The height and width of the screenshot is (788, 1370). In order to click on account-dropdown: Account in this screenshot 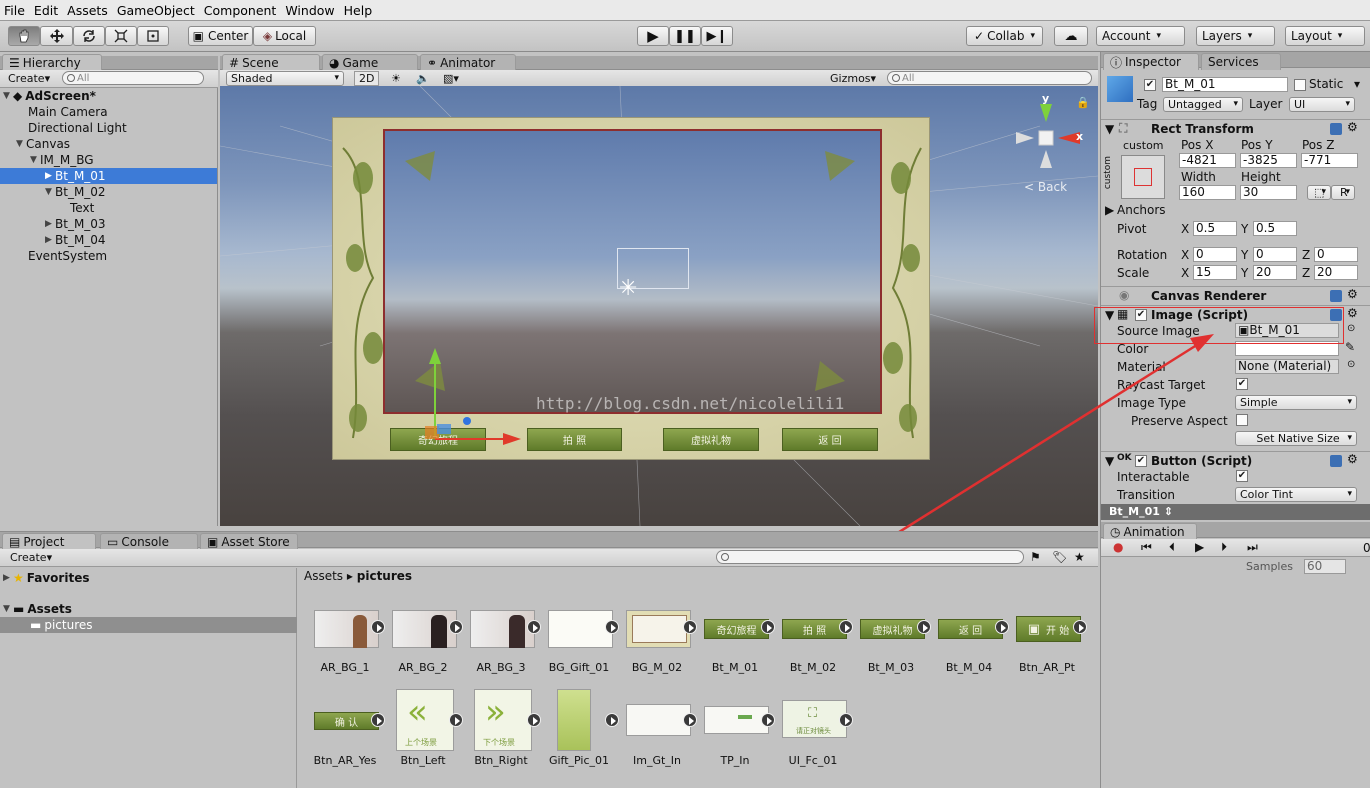, I will do `click(1140, 36)`.